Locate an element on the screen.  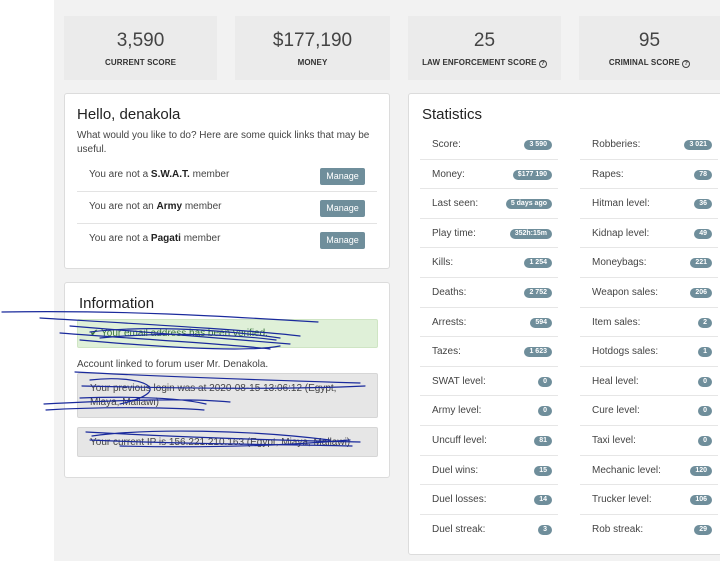
stat-row: Play time: 352h:15m is located at coordinates (489, 234).